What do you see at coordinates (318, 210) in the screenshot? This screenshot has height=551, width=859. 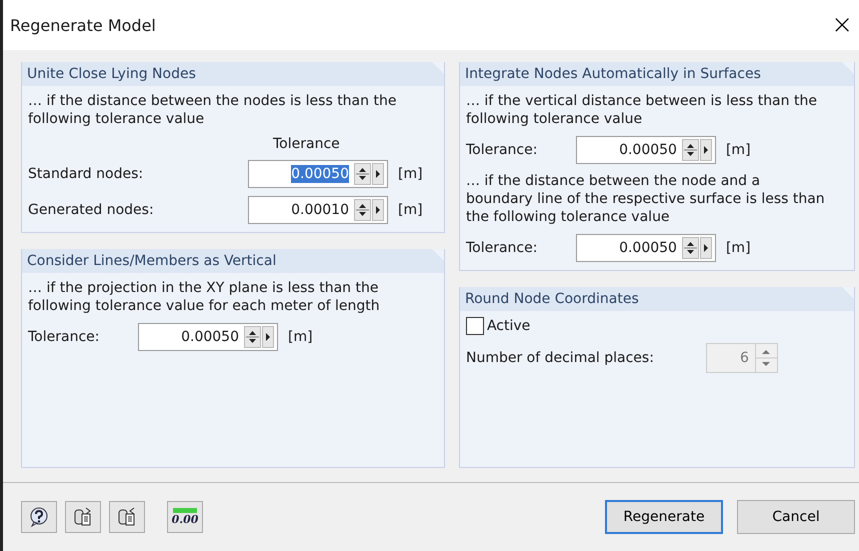 I see `input-field: 0.00010` at bounding box center [318, 210].